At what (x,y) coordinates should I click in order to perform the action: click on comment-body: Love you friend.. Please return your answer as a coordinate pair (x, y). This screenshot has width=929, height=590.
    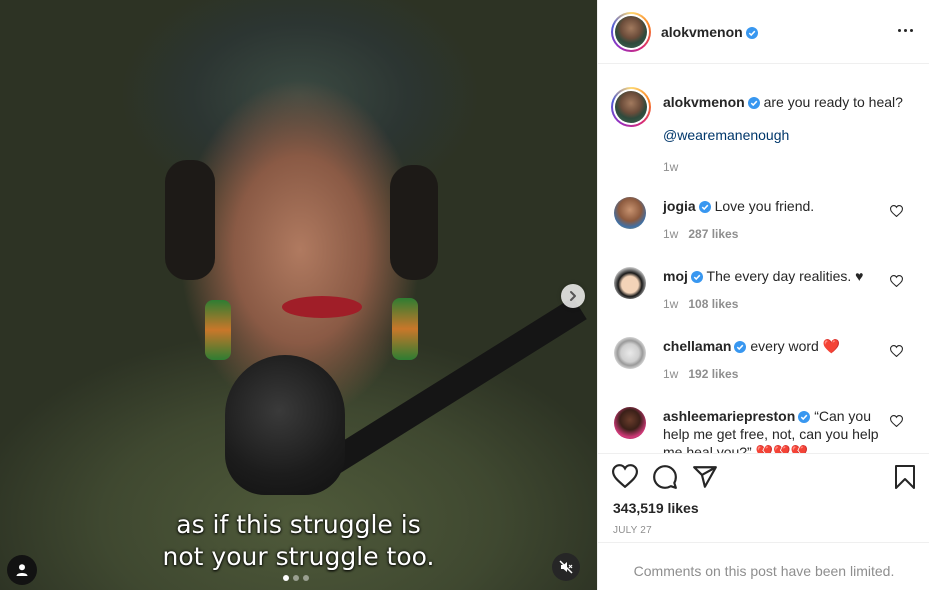
    Looking at the image, I should click on (764, 206).